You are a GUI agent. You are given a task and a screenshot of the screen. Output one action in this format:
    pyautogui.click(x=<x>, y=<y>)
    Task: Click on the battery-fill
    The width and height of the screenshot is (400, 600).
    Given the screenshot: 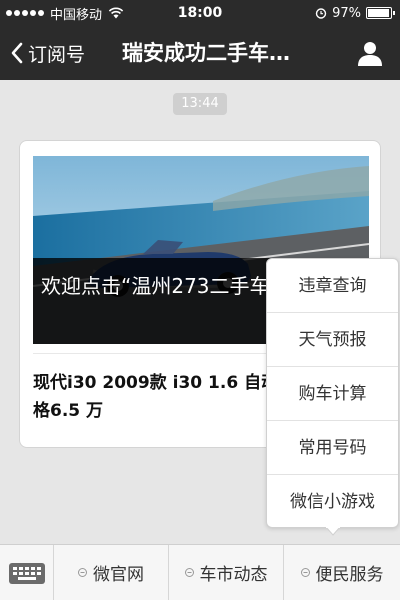 What is the action you would take?
    pyautogui.click(x=379, y=13)
    